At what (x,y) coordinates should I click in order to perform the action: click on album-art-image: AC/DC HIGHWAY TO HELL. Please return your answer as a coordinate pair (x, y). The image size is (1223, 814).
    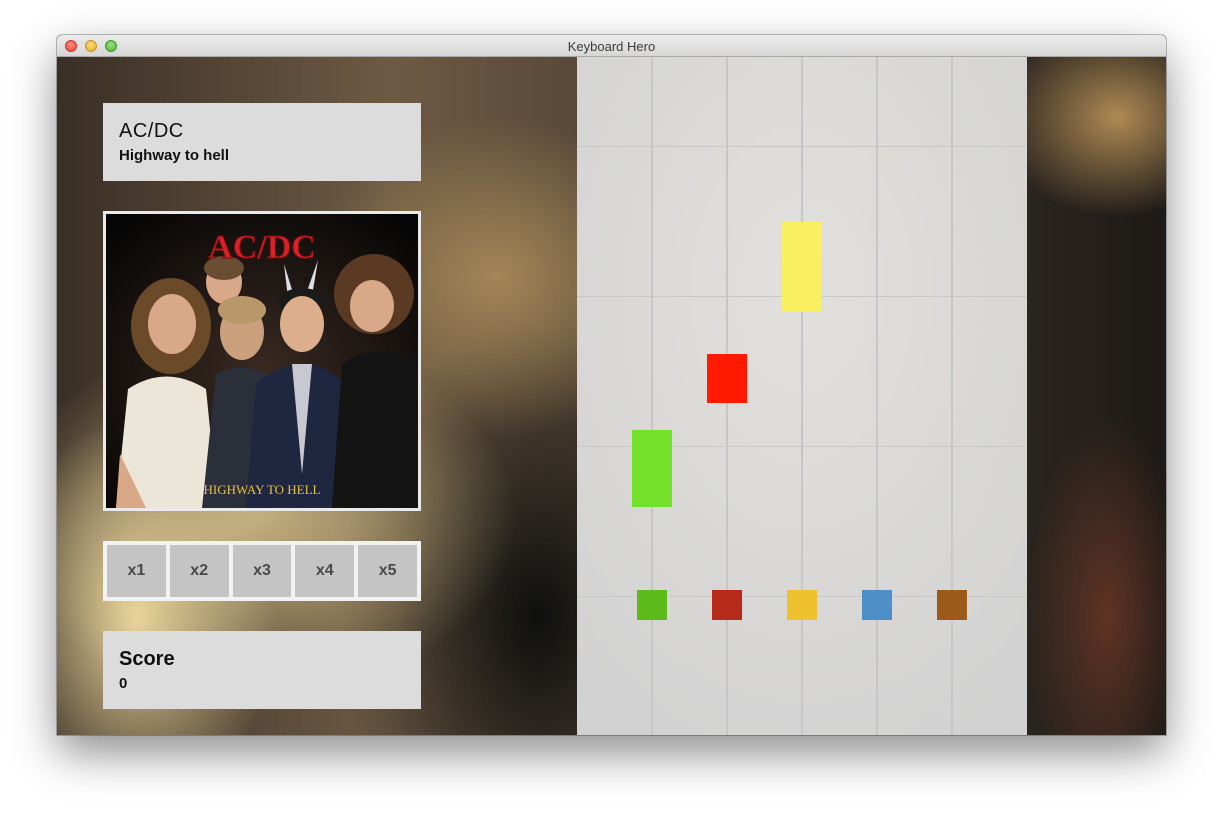
    Looking at the image, I should click on (262, 361).